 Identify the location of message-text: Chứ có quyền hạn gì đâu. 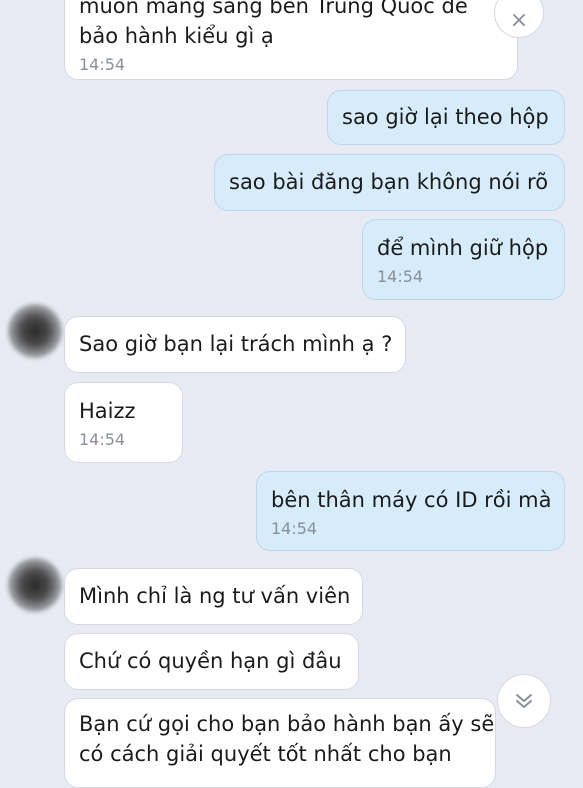
(210, 661).